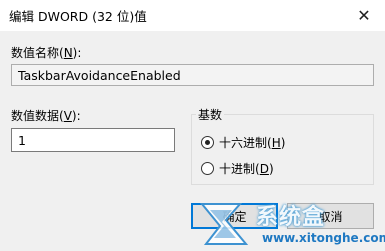 The height and width of the screenshot is (251, 385). I want to click on radio-dec-label-suffix: ), so click(271, 168).